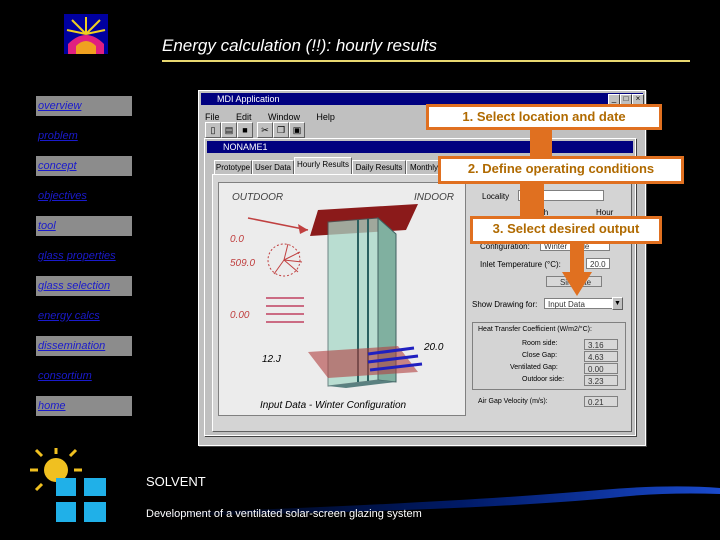 The width and height of the screenshot is (720, 540). Describe the element at coordinates (273, 167) in the screenshot. I see `tab-user-data: User Data` at that location.